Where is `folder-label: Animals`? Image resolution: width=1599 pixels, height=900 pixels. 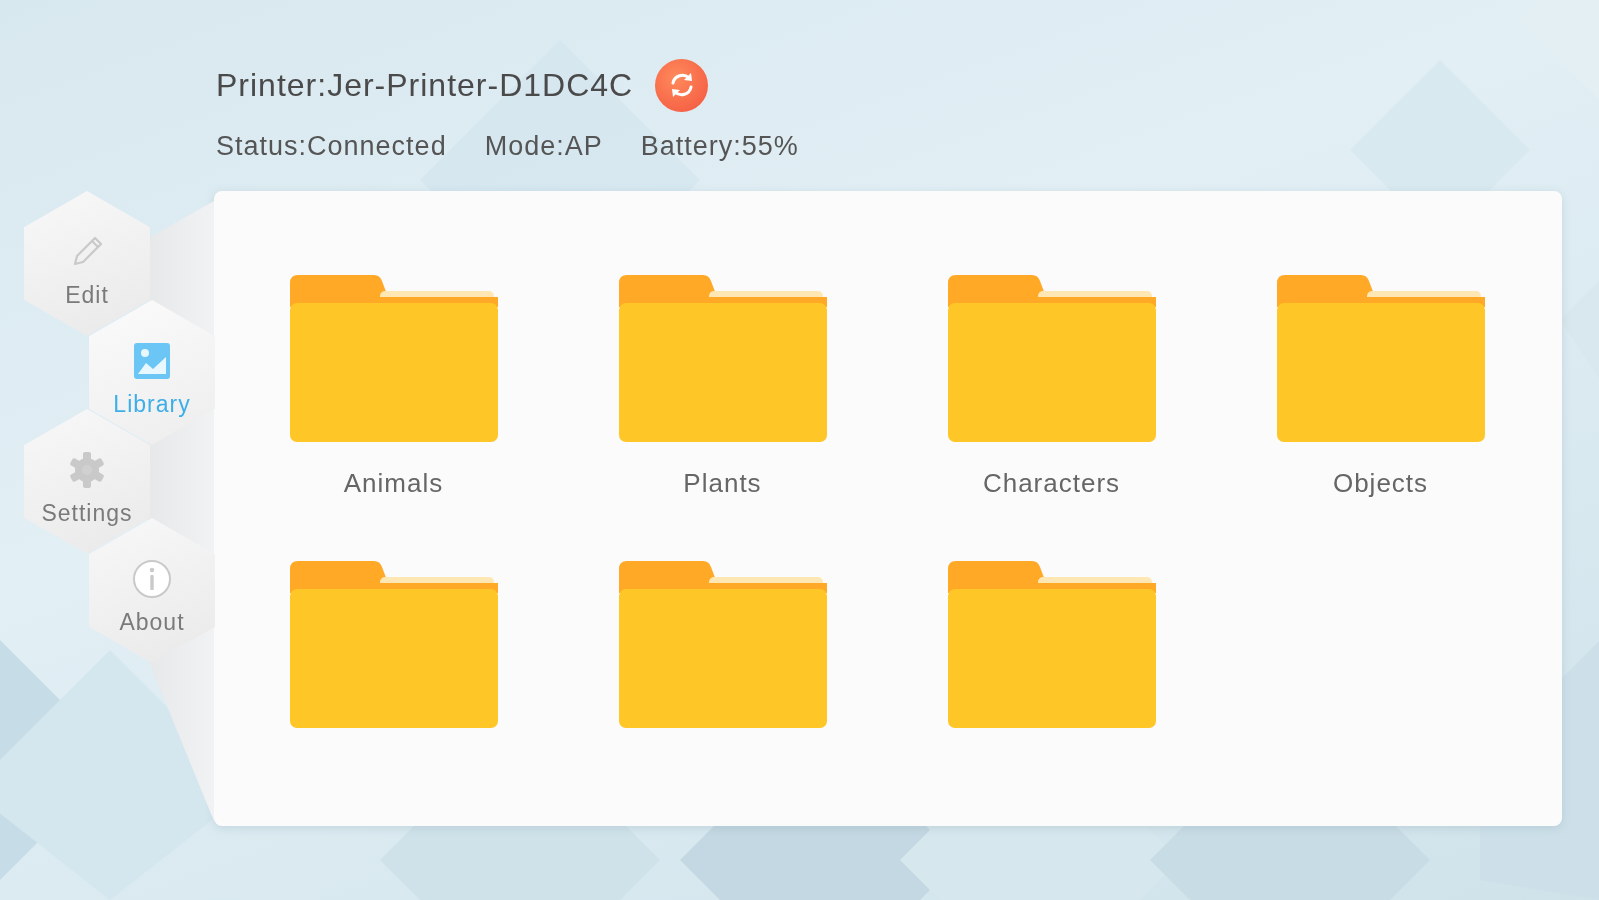
folder-label: Animals is located at coordinates (393, 483).